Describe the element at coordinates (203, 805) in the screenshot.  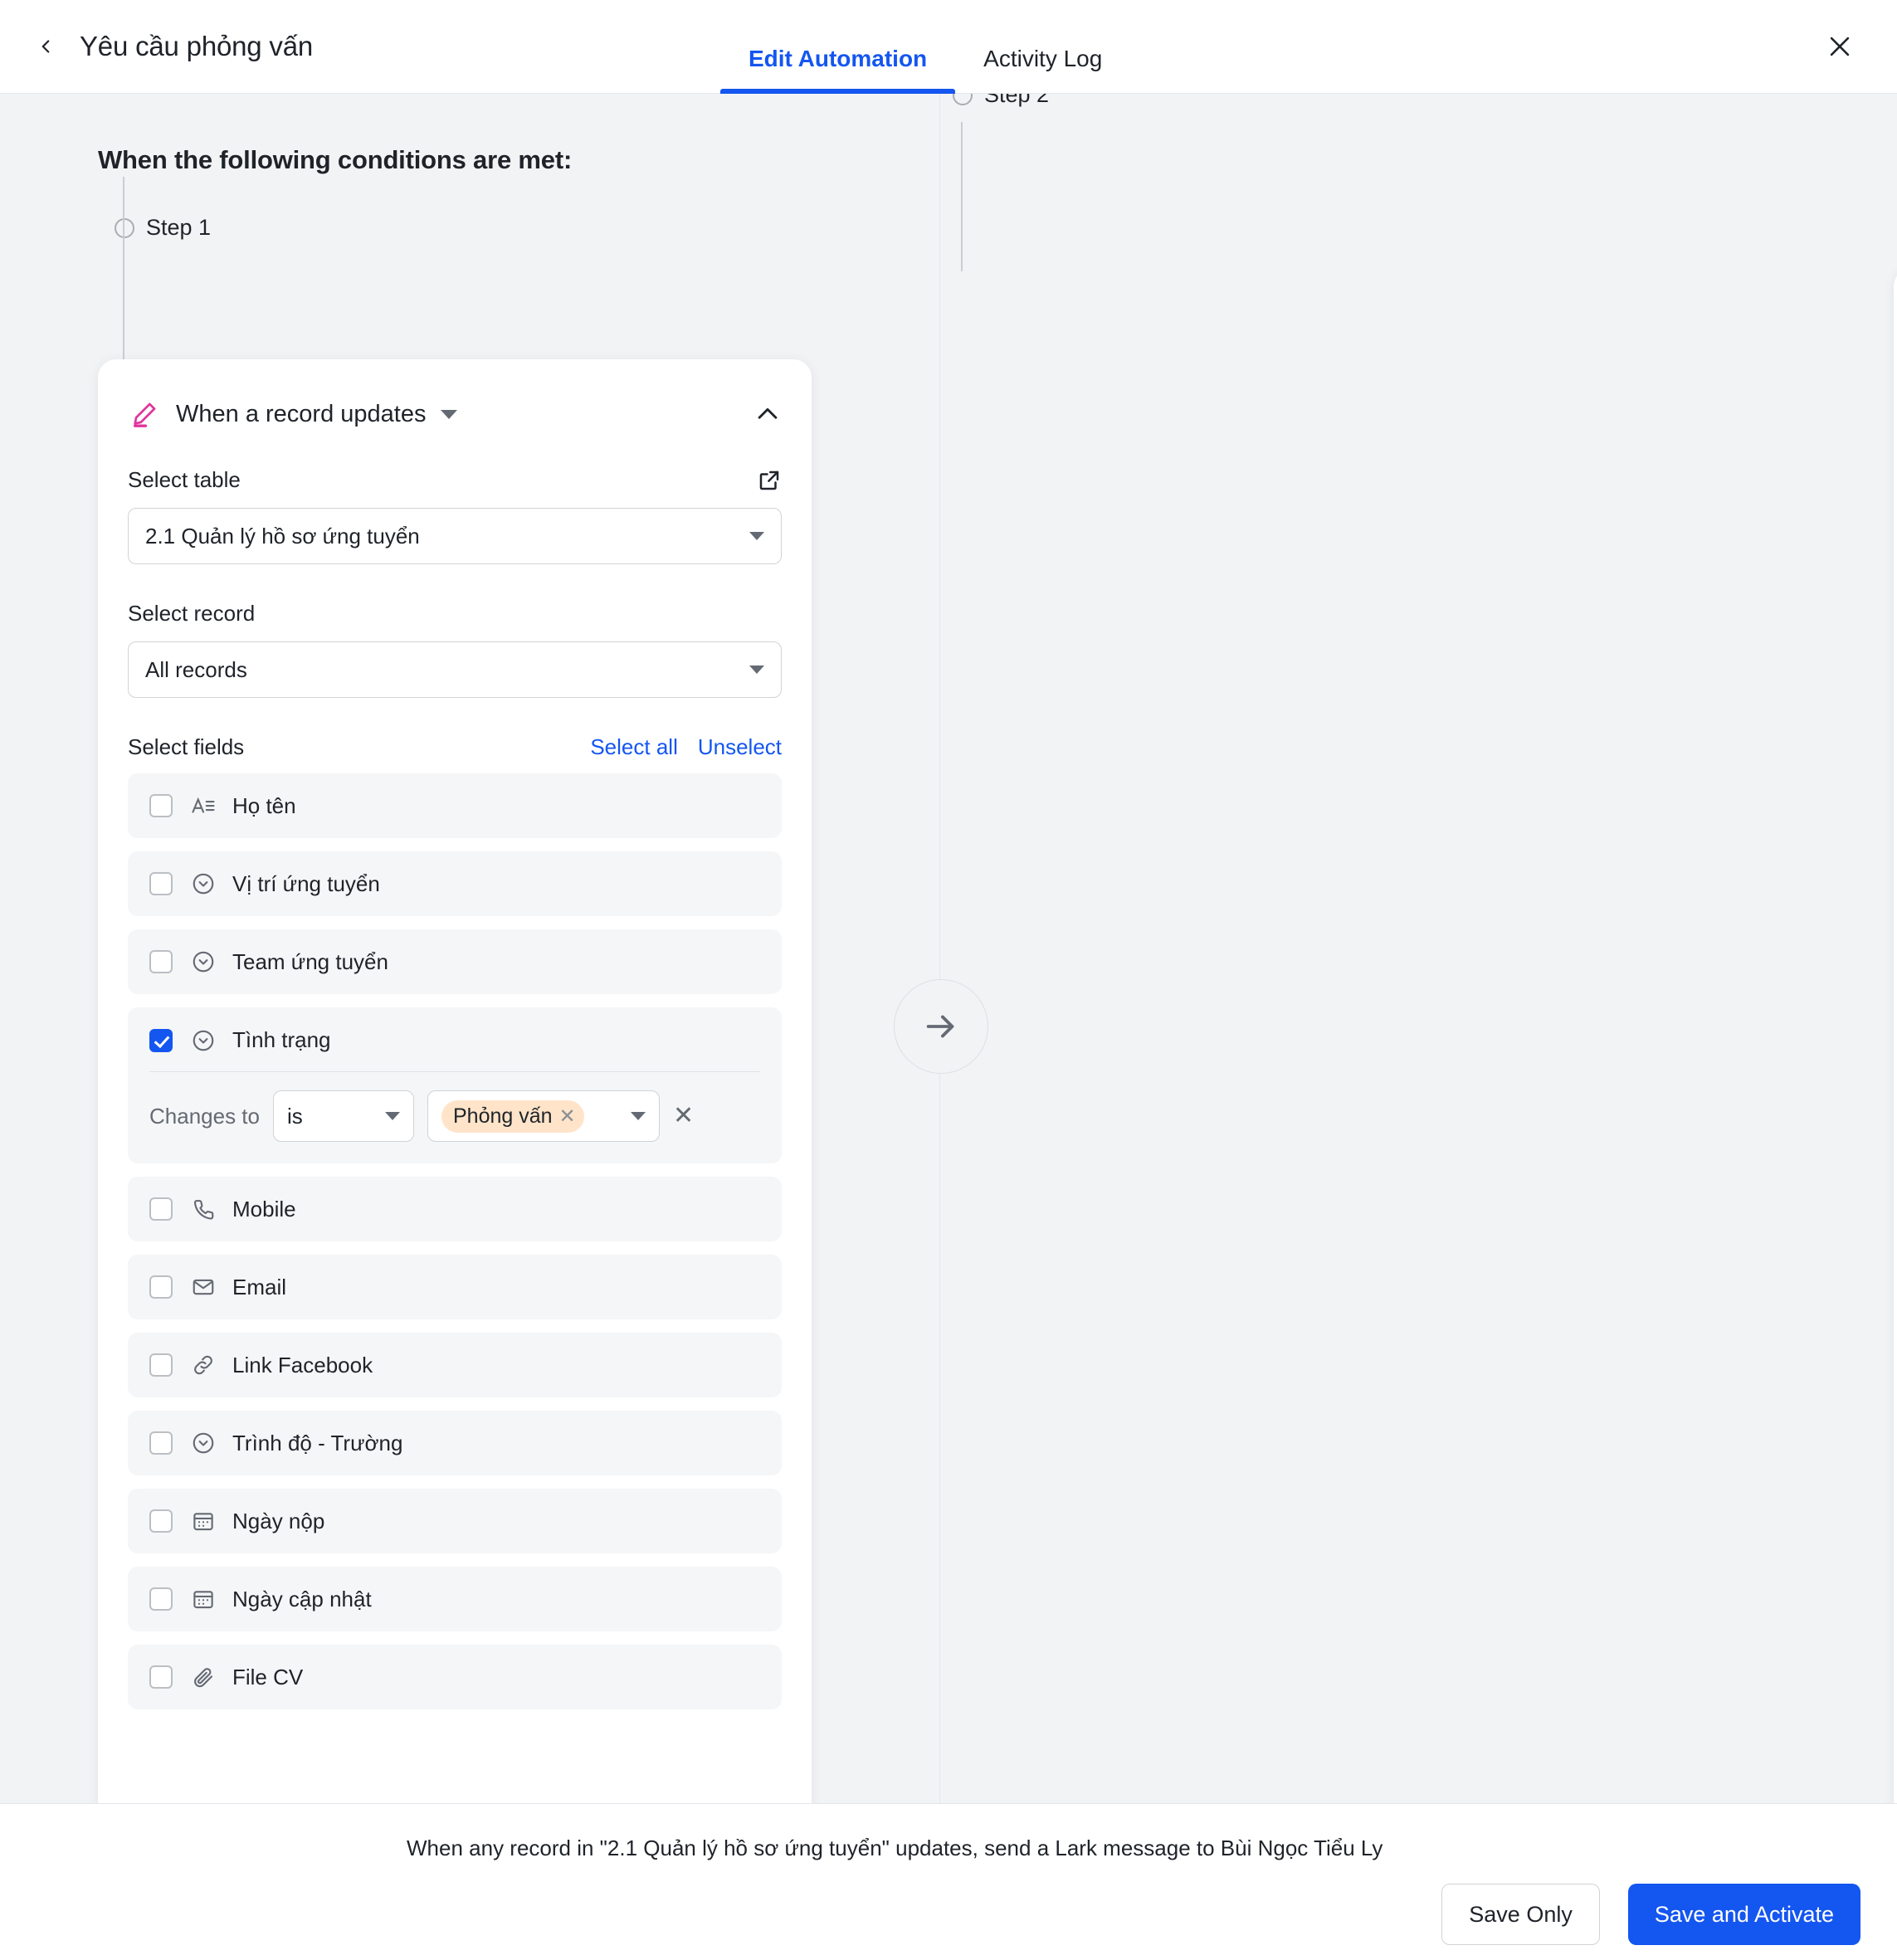
I see `text-field-icon` at that location.